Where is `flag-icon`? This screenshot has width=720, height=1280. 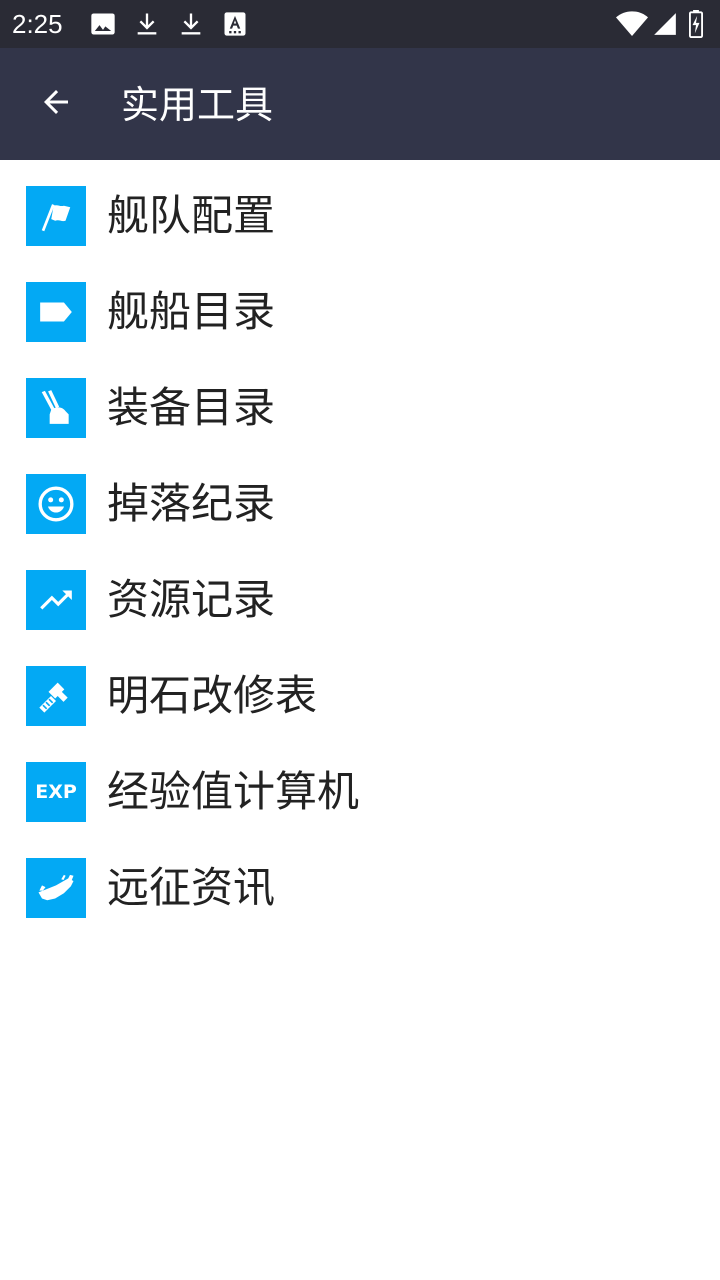 flag-icon is located at coordinates (56, 216).